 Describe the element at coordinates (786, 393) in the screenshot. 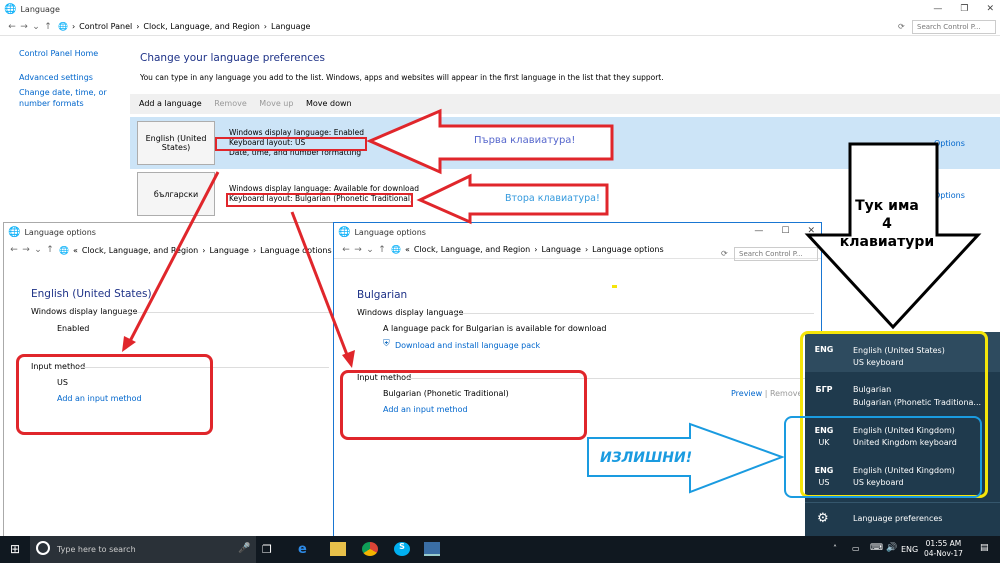

I see `remove-link: Remove` at that location.